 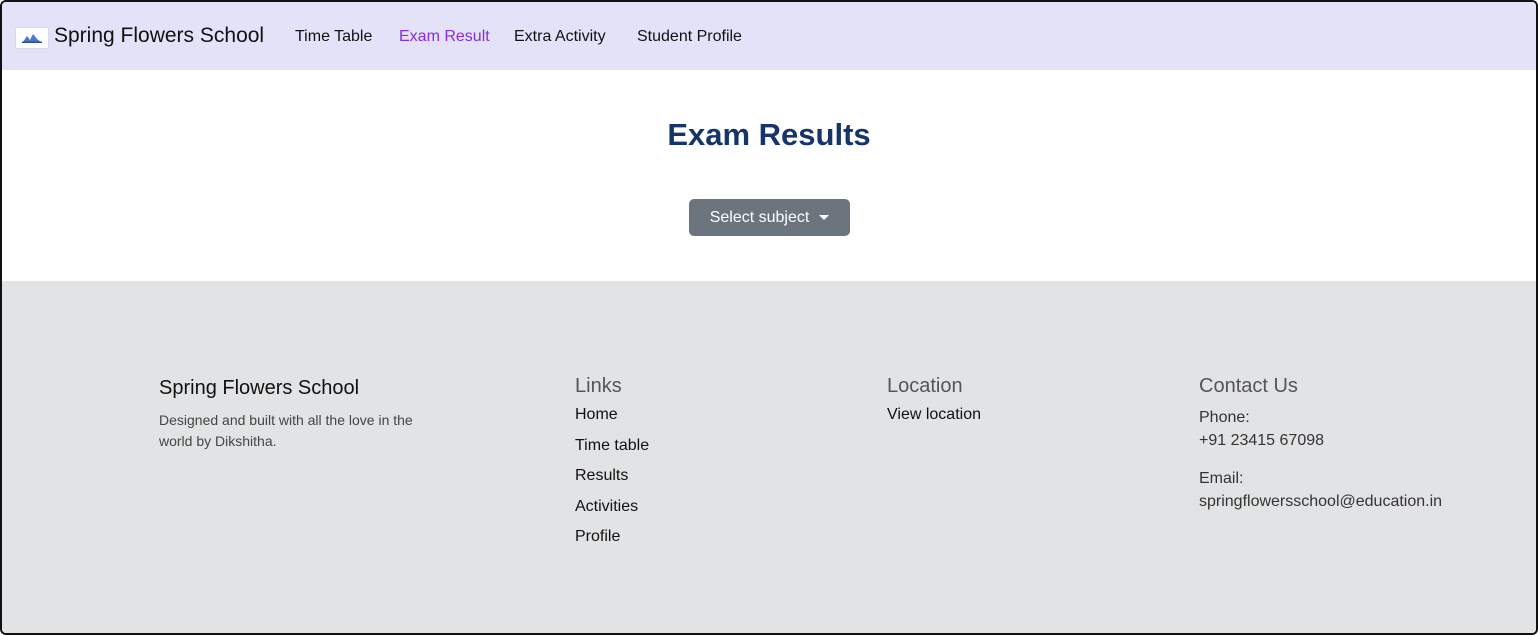 I want to click on contact-heading: Contact Us, so click(x=1248, y=386).